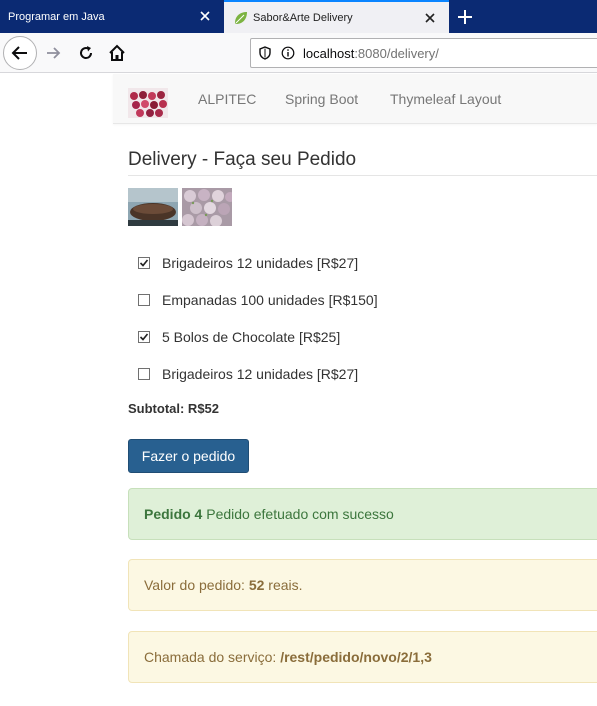  What do you see at coordinates (207, 207) in the screenshot?
I see `product-image-brigadeiros` at bounding box center [207, 207].